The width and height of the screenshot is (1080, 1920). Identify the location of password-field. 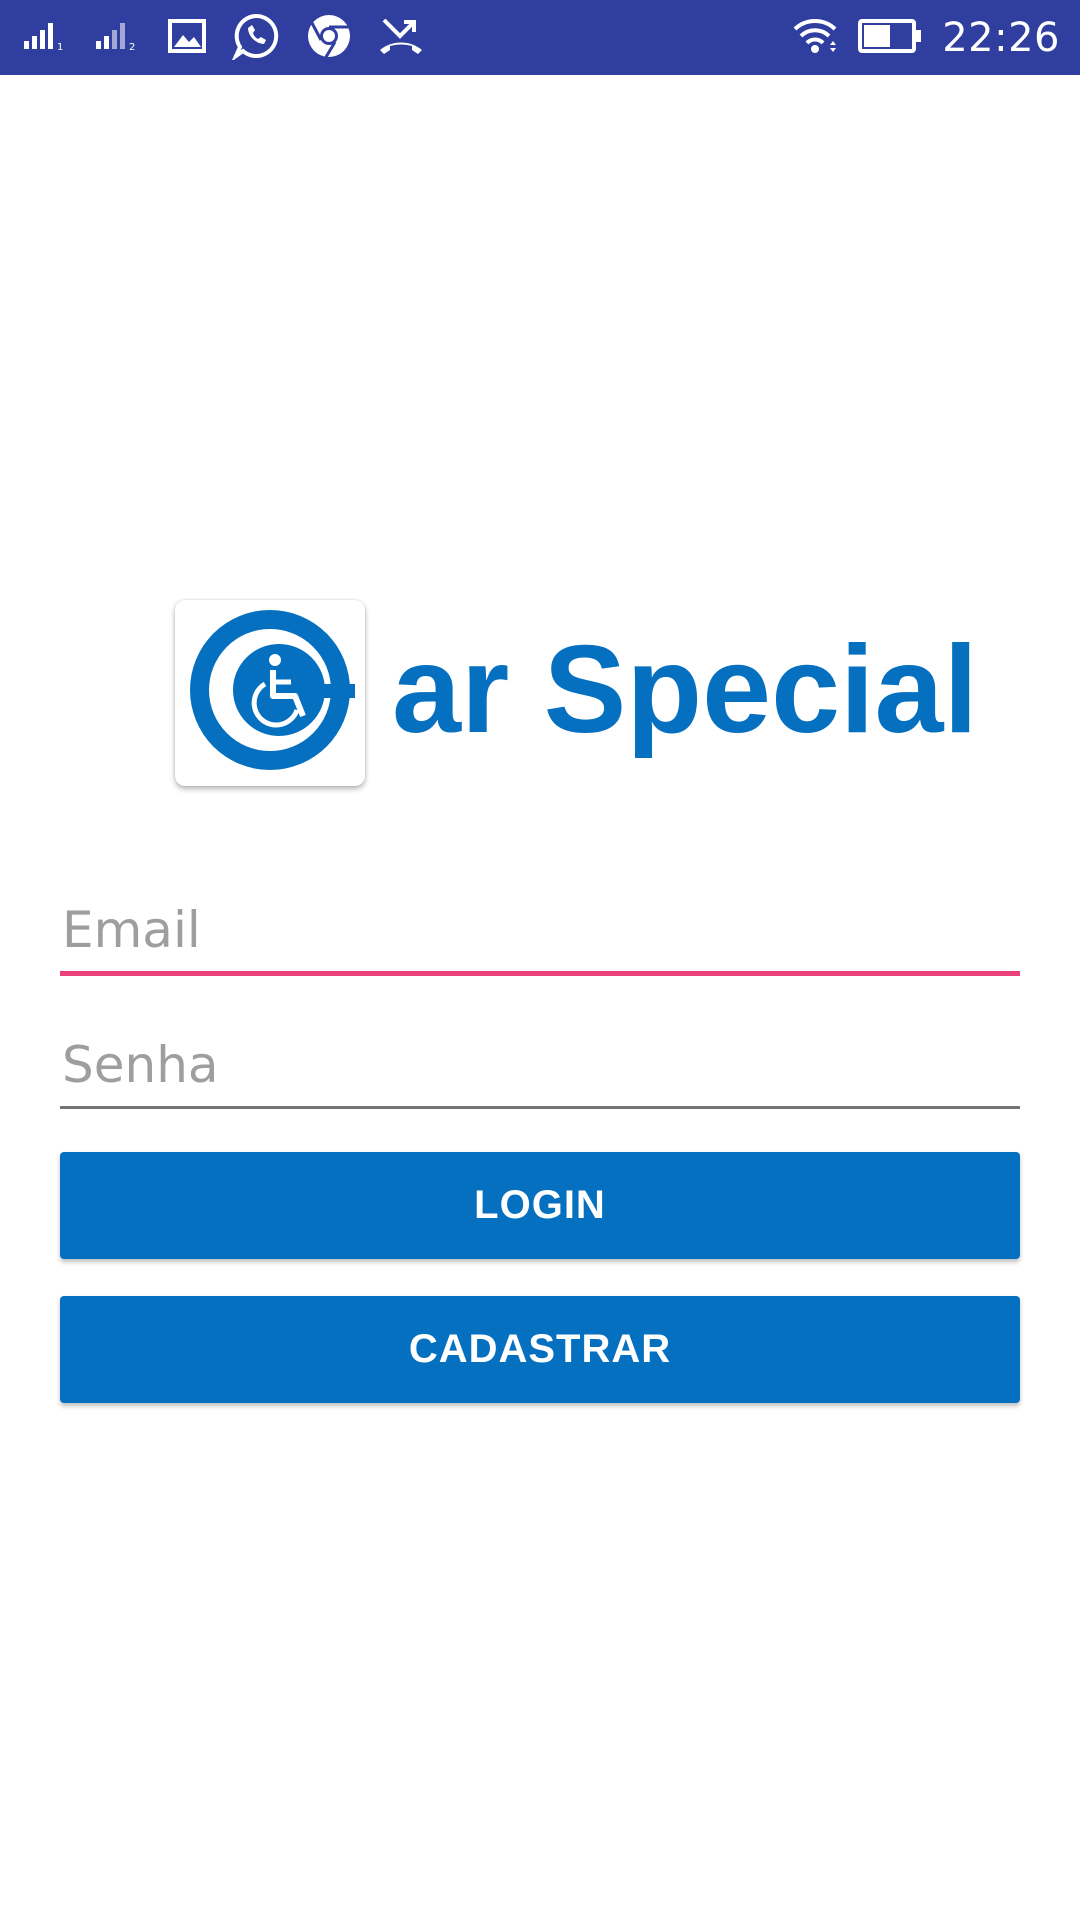
(540, 1065).